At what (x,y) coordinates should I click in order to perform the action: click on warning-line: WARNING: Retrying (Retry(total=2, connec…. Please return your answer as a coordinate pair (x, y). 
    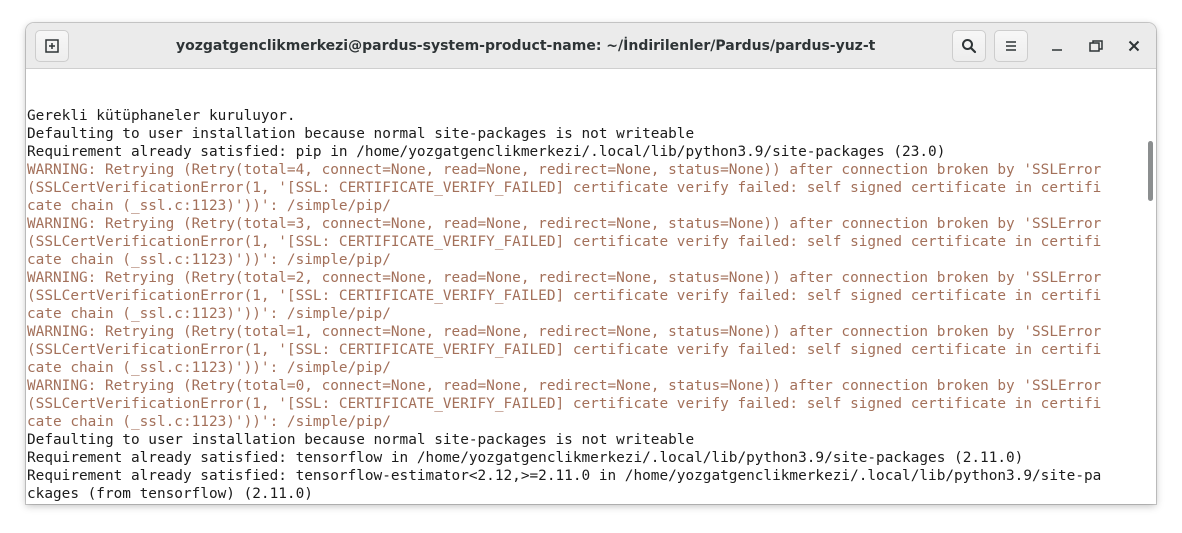
    Looking at the image, I should click on (564, 278).